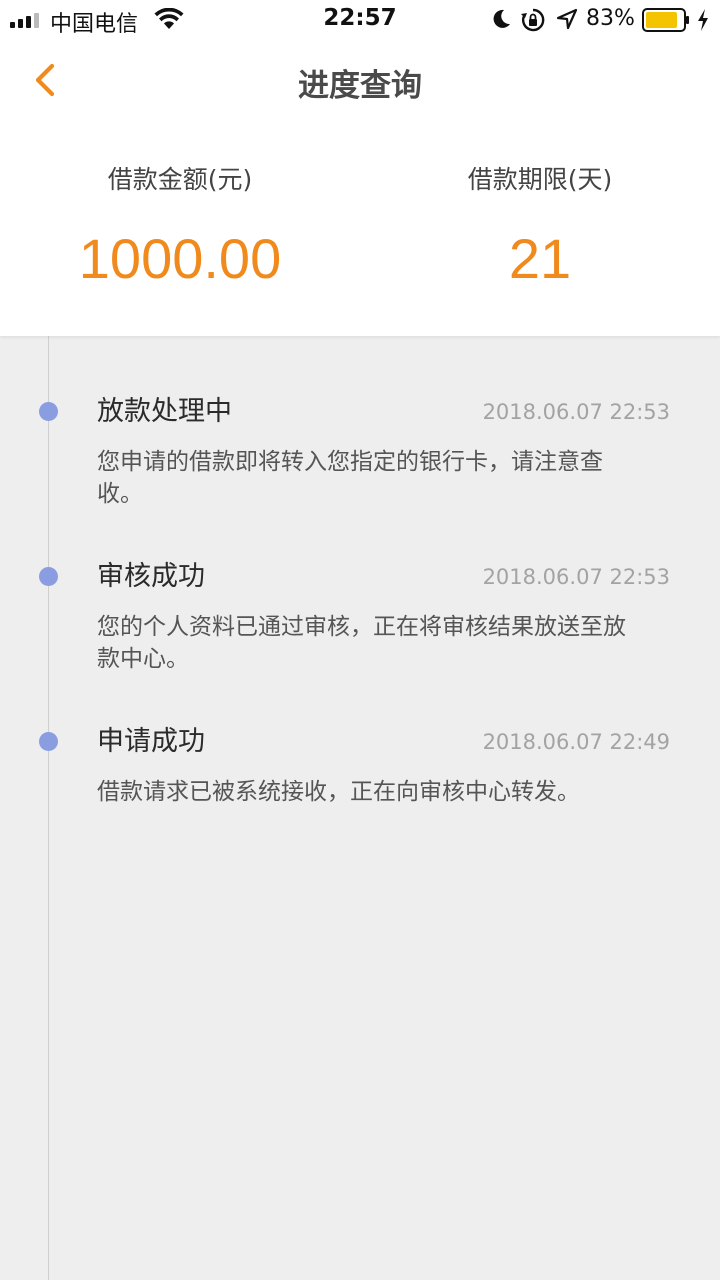 The height and width of the screenshot is (1280, 720). Describe the element at coordinates (576, 742) in the screenshot. I see `timeline-item-time: 2018.06.07 22:49` at that location.